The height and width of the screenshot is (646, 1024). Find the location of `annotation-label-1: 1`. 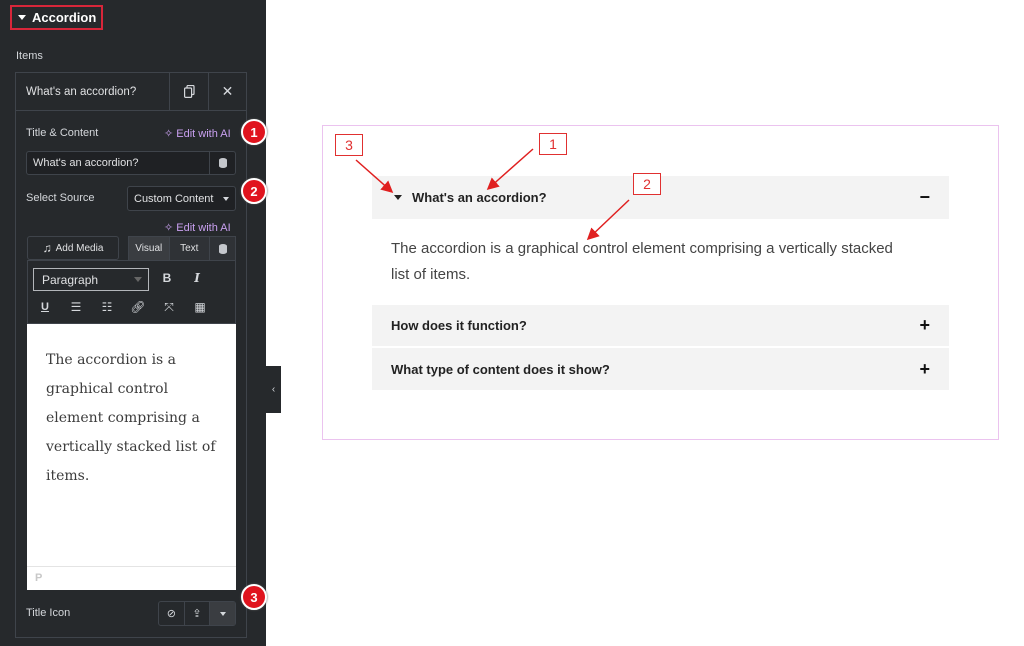

annotation-label-1: 1 is located at coordinates (553, 144).